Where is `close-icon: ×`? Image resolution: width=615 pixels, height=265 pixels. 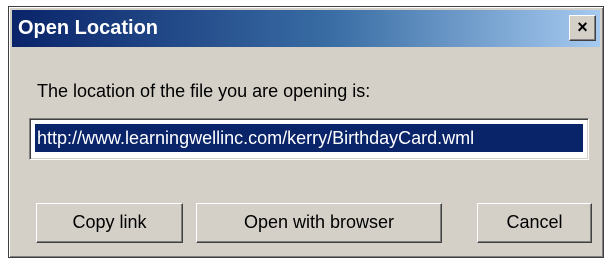
close-icon: × is located at coordinates (582, 27).